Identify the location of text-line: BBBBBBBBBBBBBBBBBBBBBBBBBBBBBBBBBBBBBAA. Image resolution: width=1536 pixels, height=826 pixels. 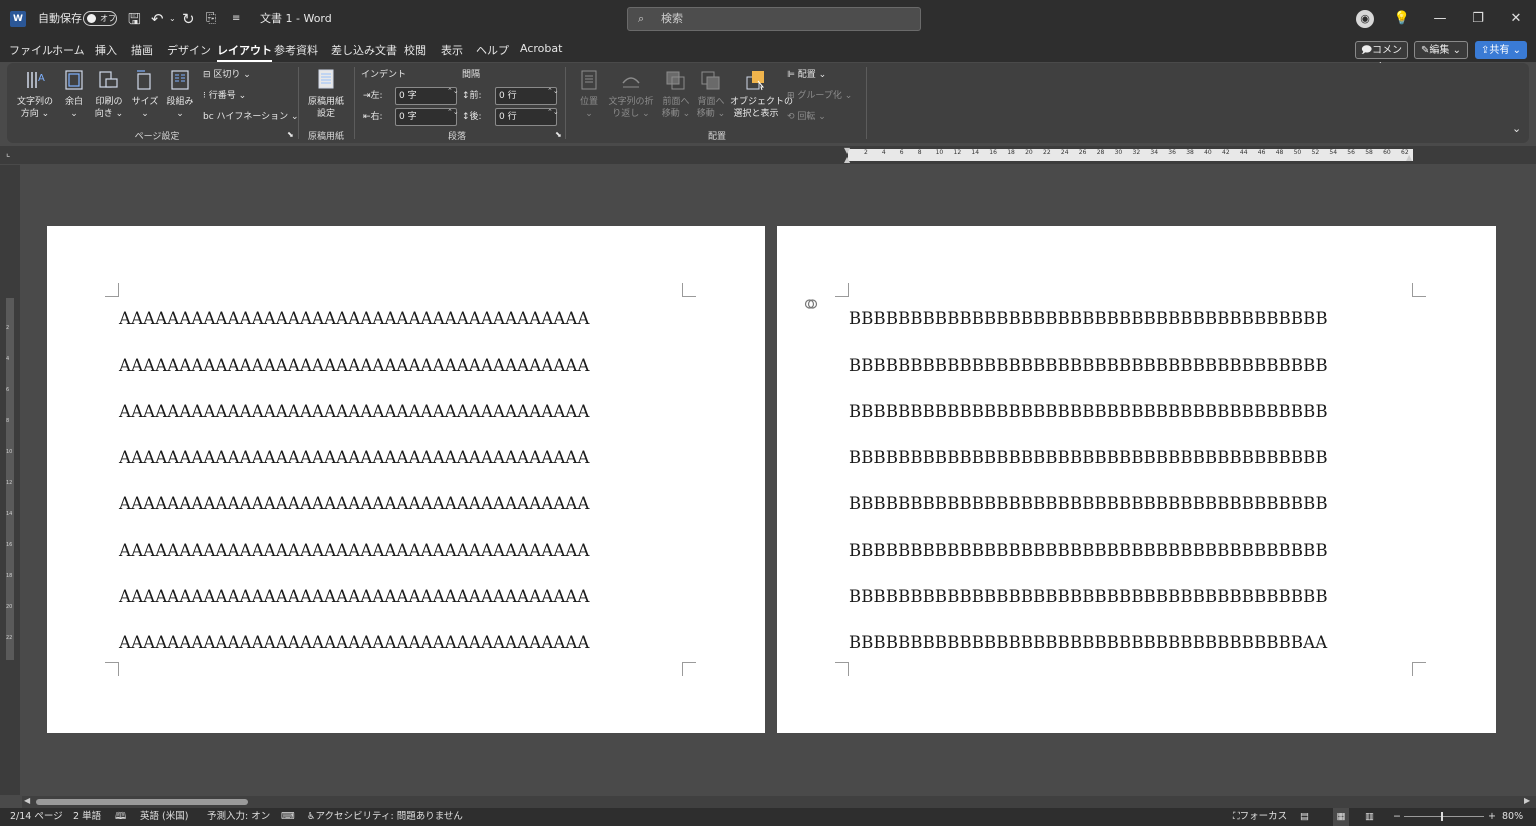
(1088, 642).